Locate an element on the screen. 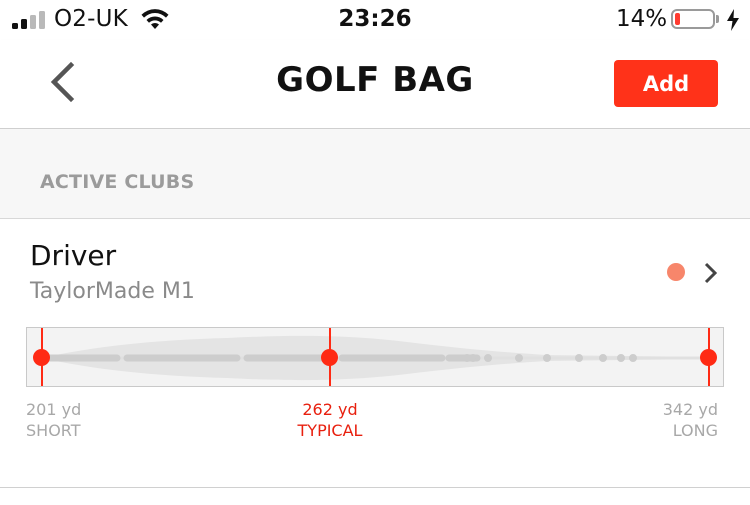 The width and height of the screenshot is (750, 505). long-distance-value: 342 yd is located at coordinates (690, 409).